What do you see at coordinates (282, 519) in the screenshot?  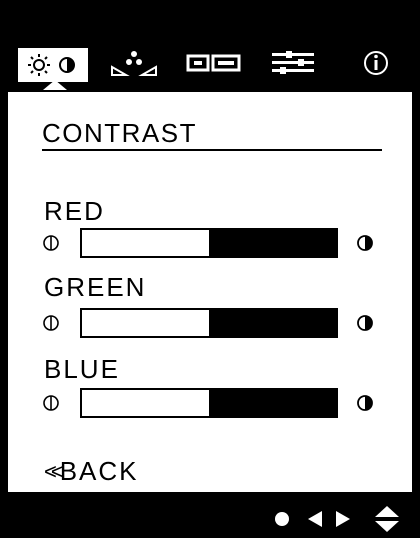 I see `select-dot-icon` at bounding box center [282, 519].